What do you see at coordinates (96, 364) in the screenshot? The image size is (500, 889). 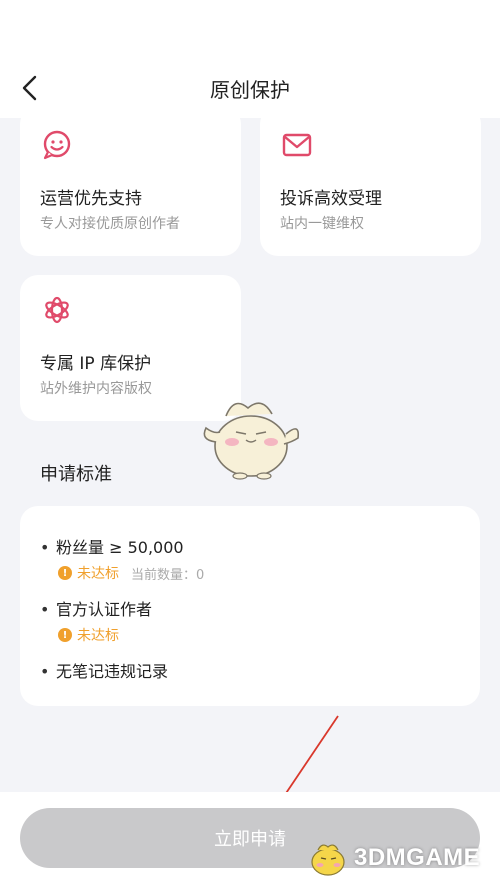 I see `benefit-title: 专属 IP 库保护` at bounding box center [96, 364].